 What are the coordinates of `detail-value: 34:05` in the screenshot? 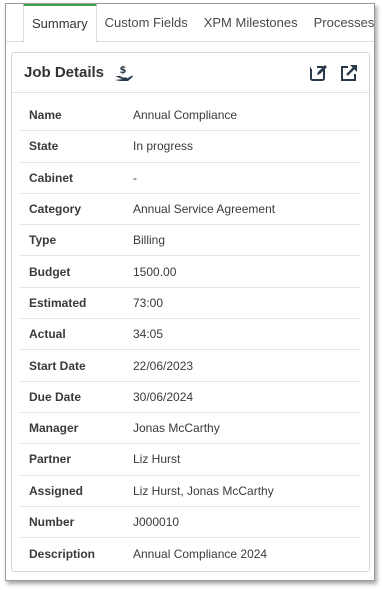 It's located at (148, 334).